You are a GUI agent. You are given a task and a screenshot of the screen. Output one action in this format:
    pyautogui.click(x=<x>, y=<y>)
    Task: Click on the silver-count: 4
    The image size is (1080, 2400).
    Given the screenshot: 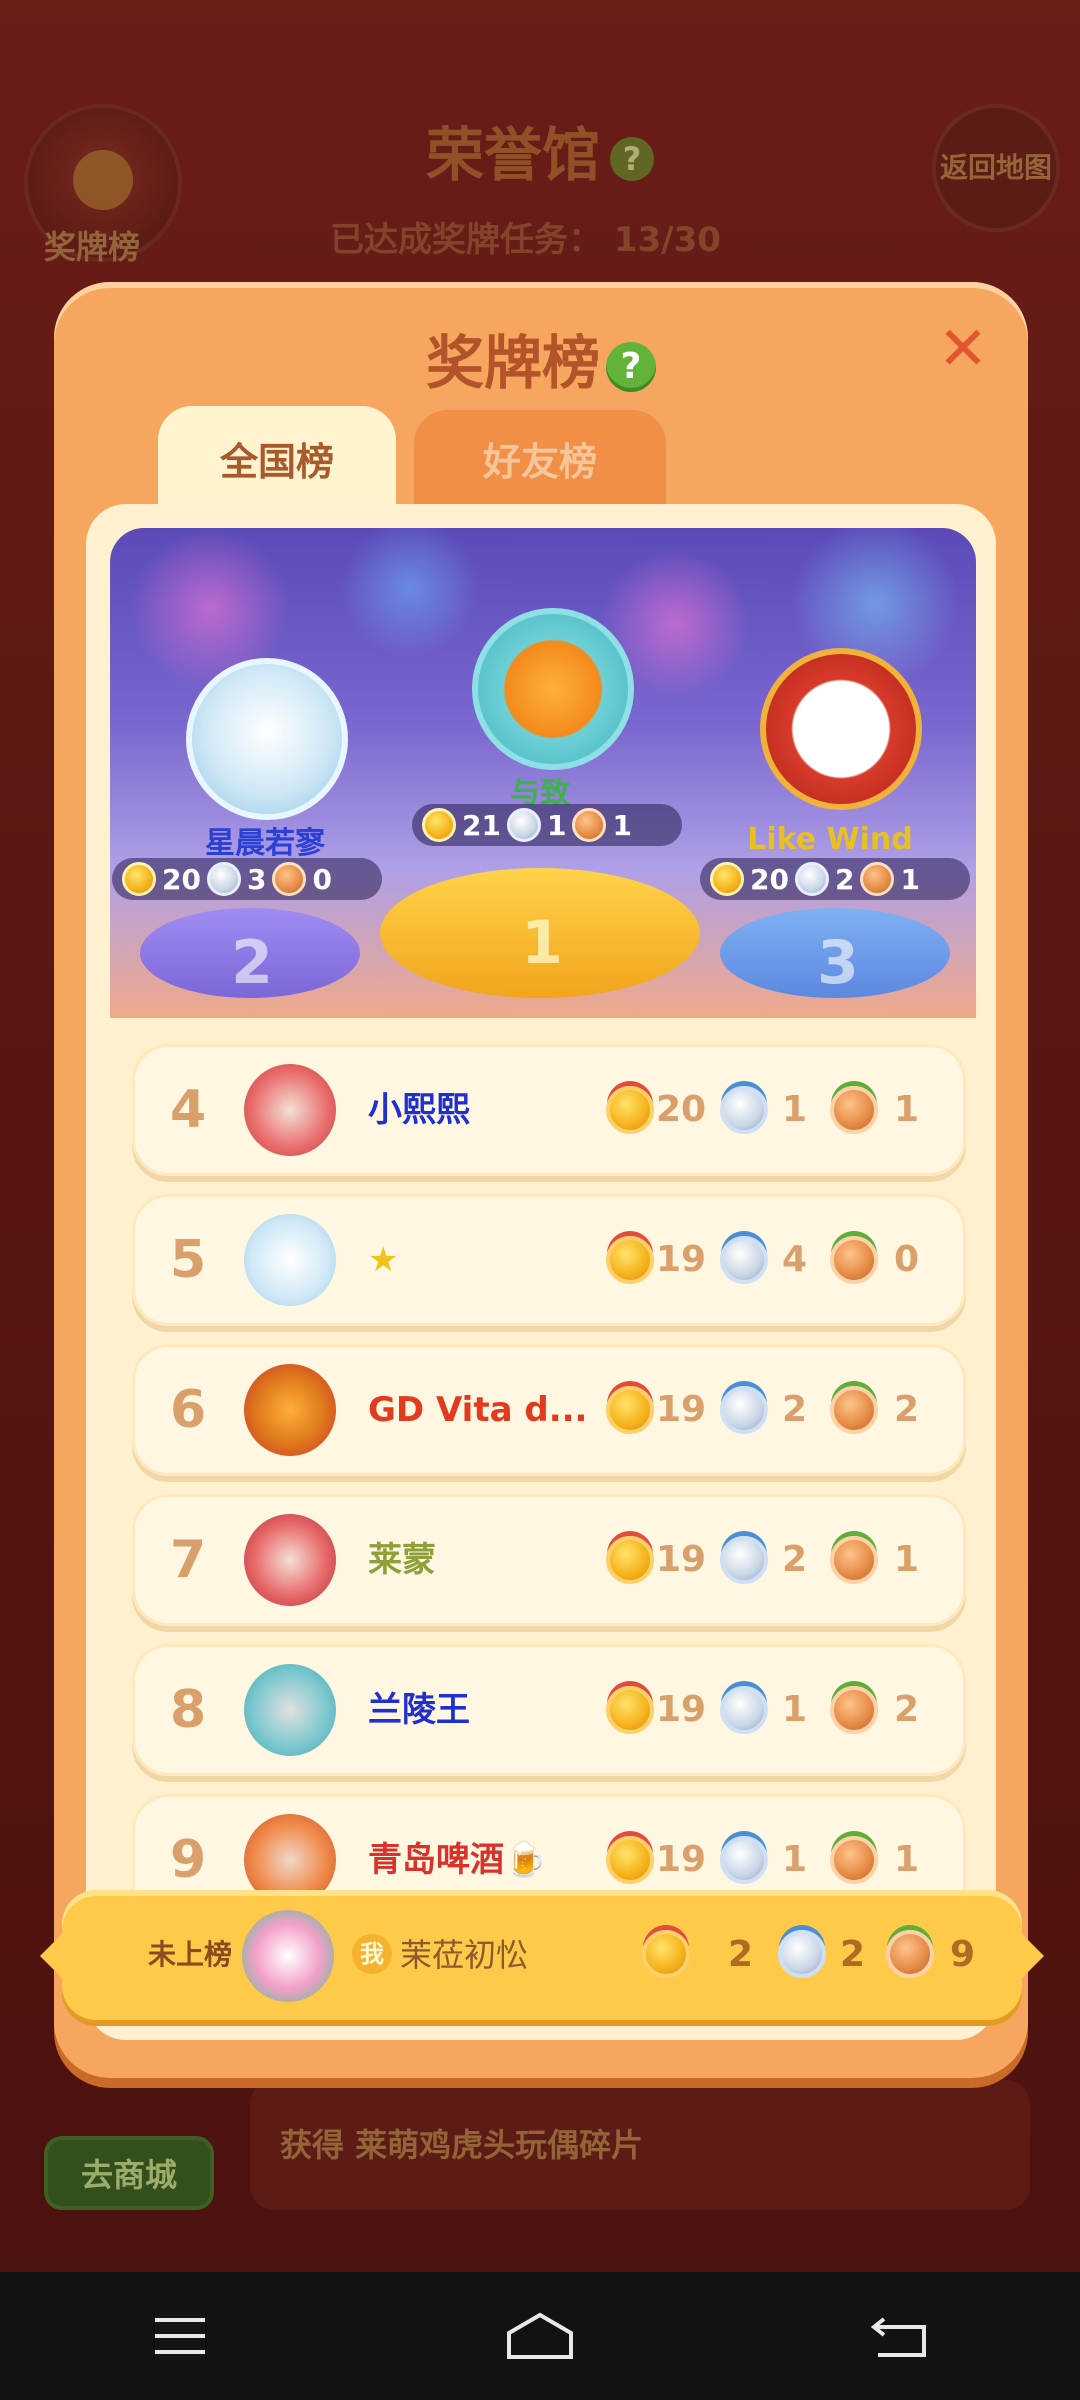 What is the action you would take?
    pyautogui.click(x=795, y=1259)
    